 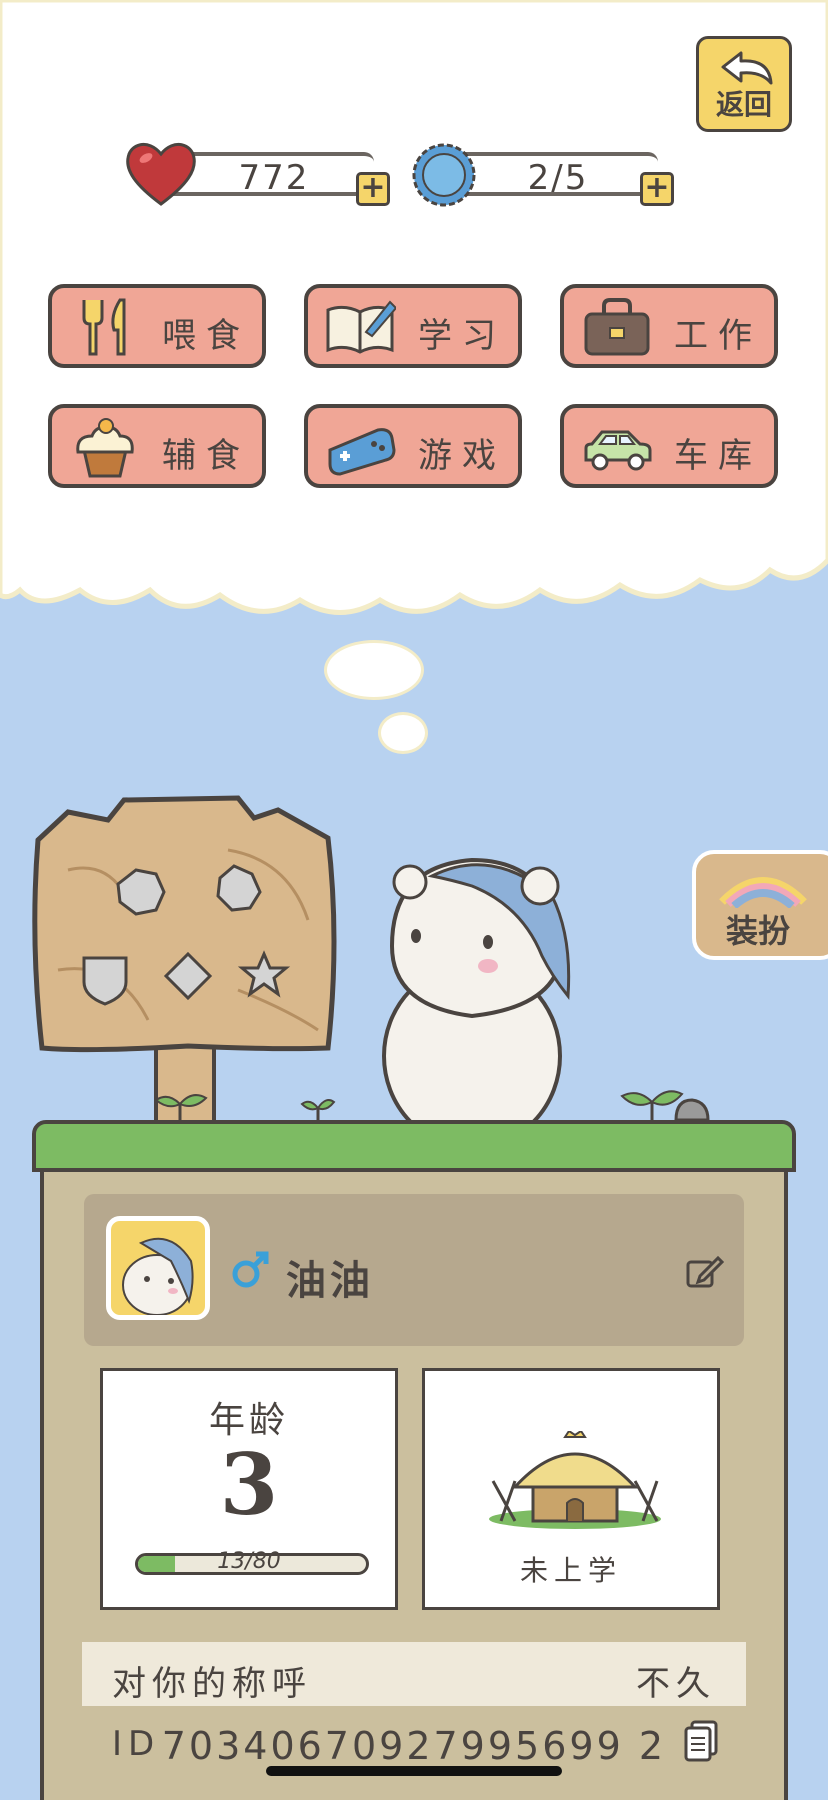 What do you see at coordinates (676, 1684) in the screenshot?
I see `nickname-value: 不久` at bounding box center [676, 1684].